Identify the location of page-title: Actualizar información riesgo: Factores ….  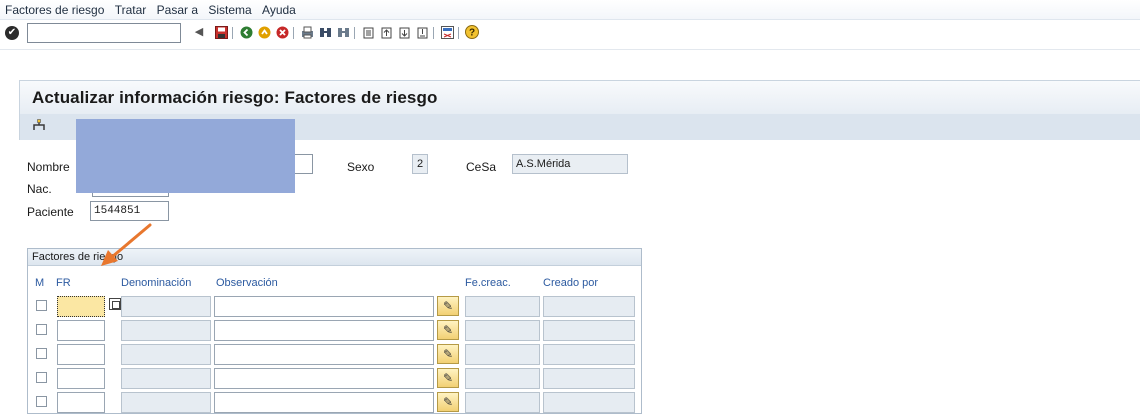
(235, 97).